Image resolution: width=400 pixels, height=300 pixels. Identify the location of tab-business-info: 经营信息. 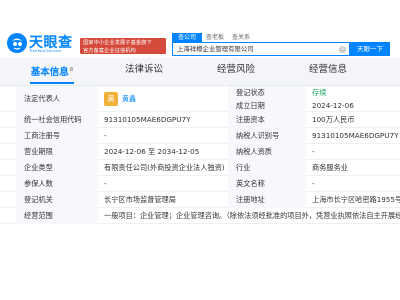
(328, 72).